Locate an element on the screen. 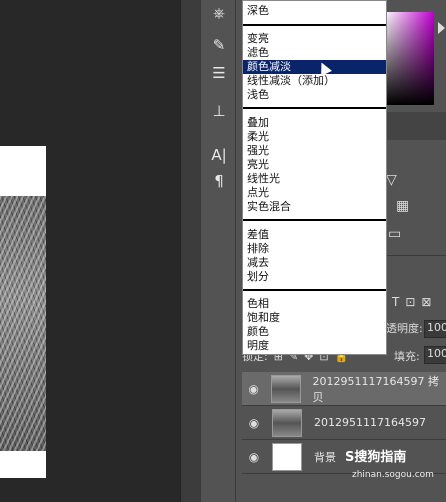 This screenshot has height=502, width=446. grid-icon: ▦ is located at coordinates (402, 206).